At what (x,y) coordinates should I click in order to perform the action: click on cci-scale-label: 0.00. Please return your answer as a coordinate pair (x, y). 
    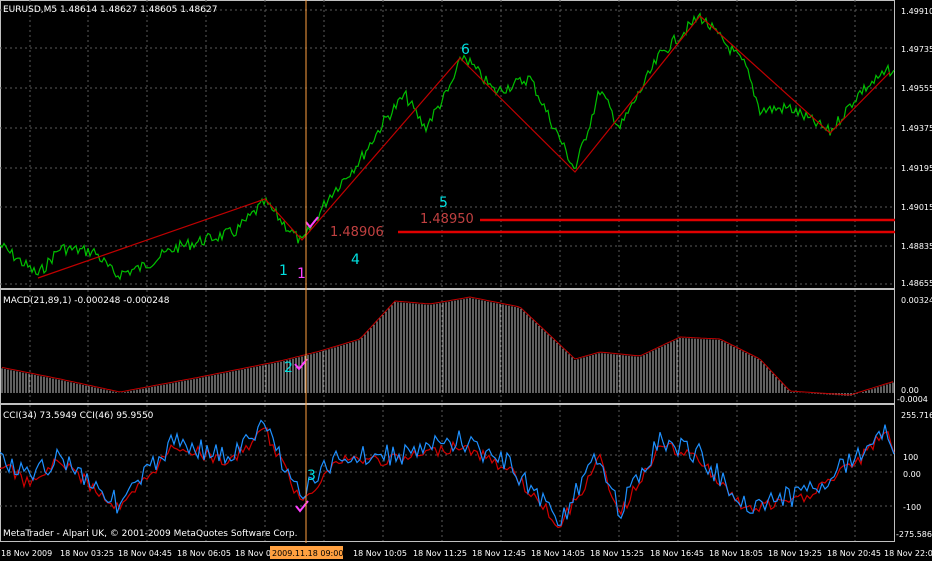
    Looking at the image, I should click on (912, 474).